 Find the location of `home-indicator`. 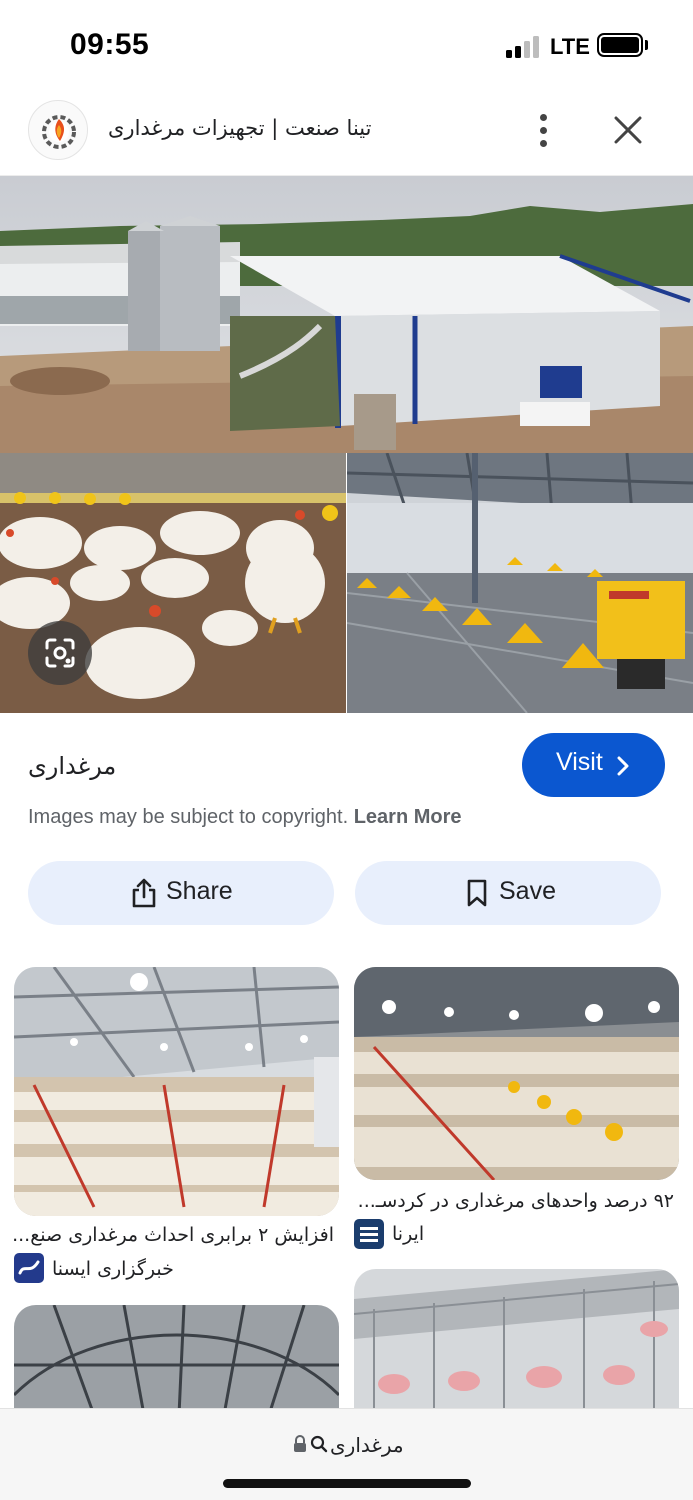

home-indicator is located at coordinates (347, 1483).